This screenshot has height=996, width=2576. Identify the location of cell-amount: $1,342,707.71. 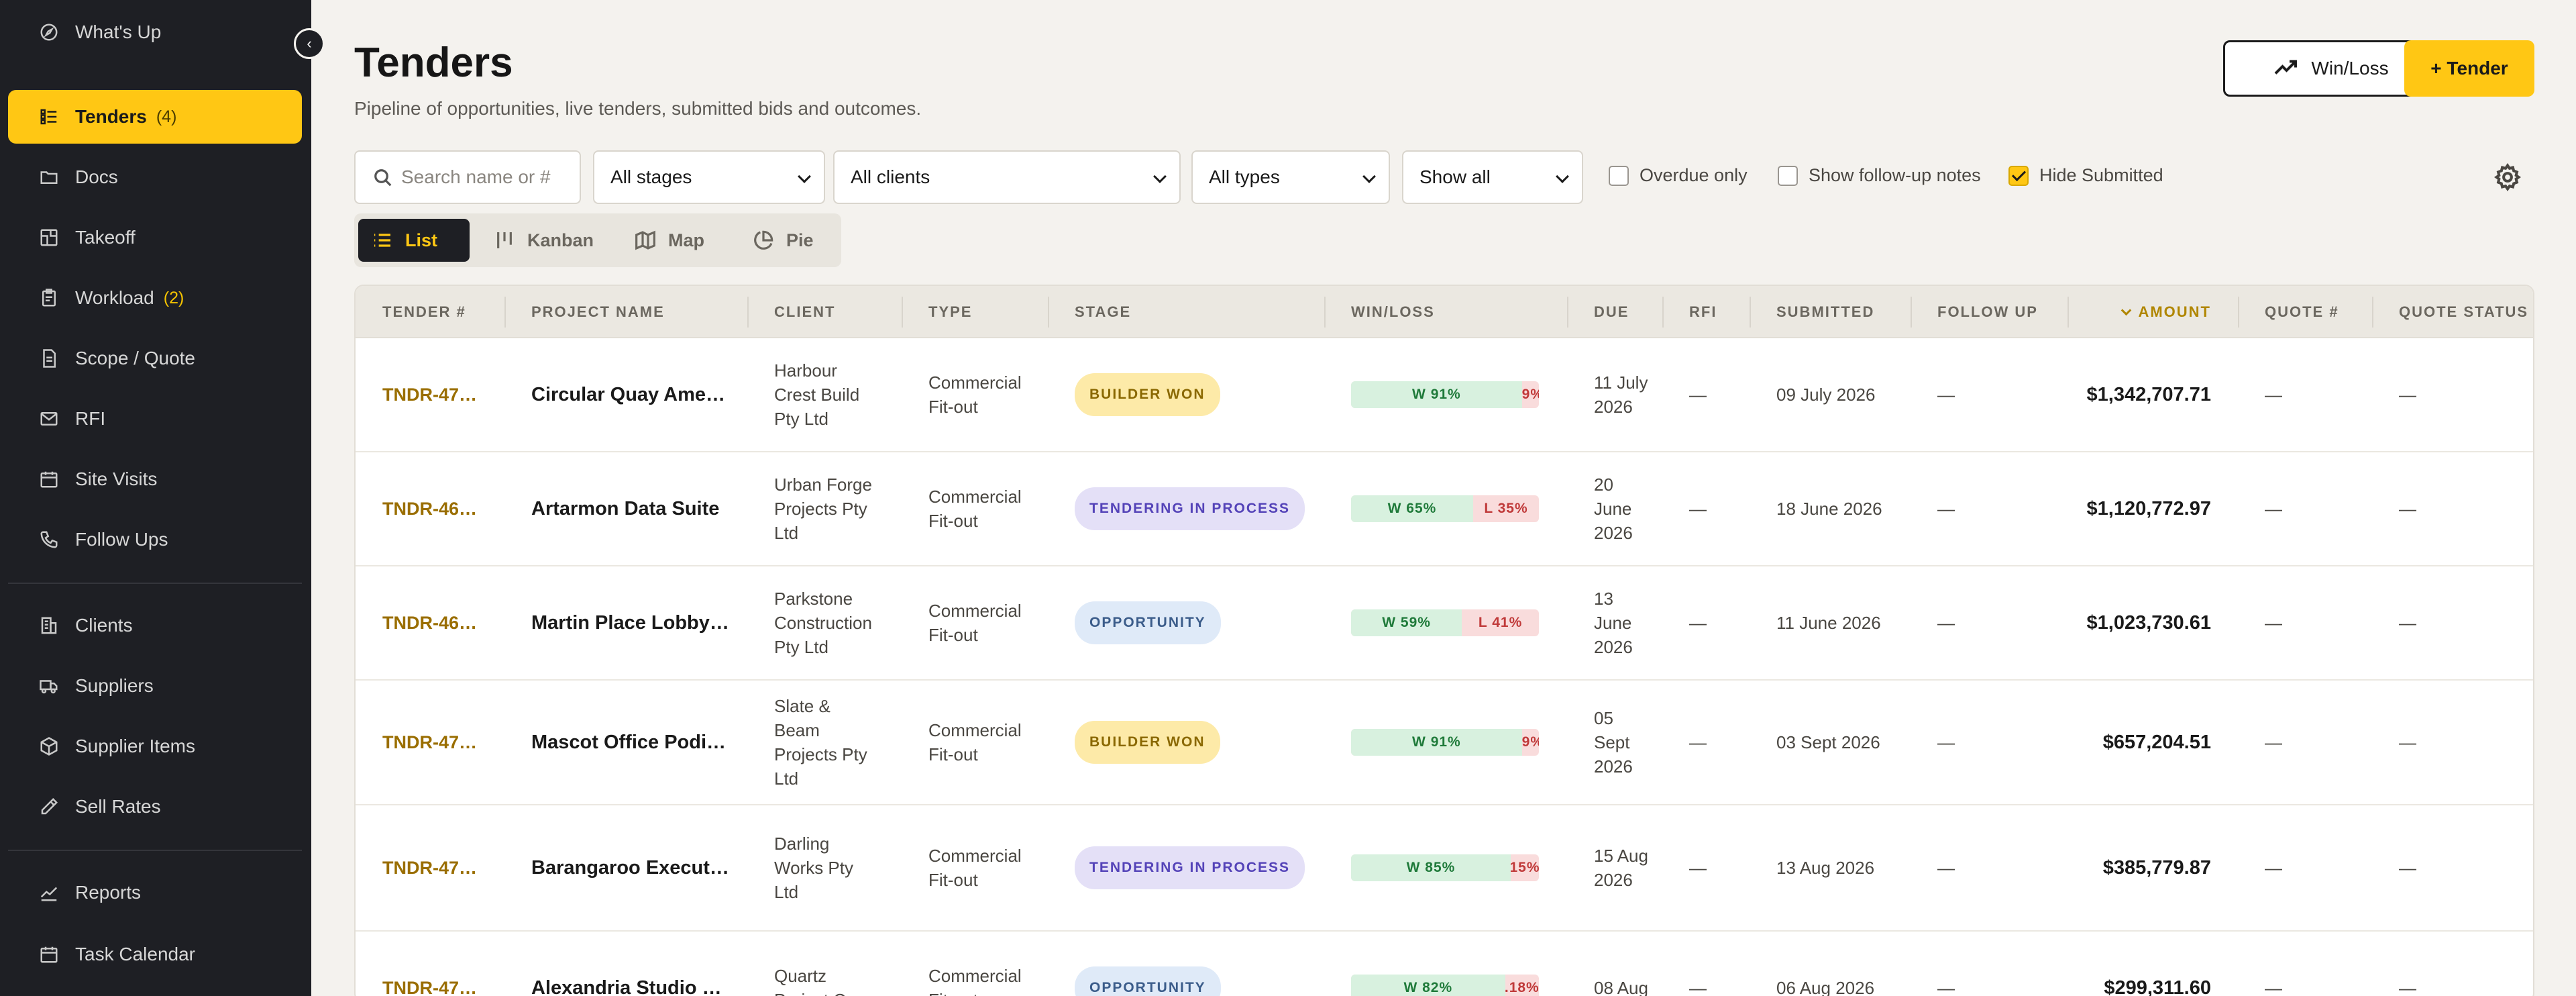
(2153, 395).